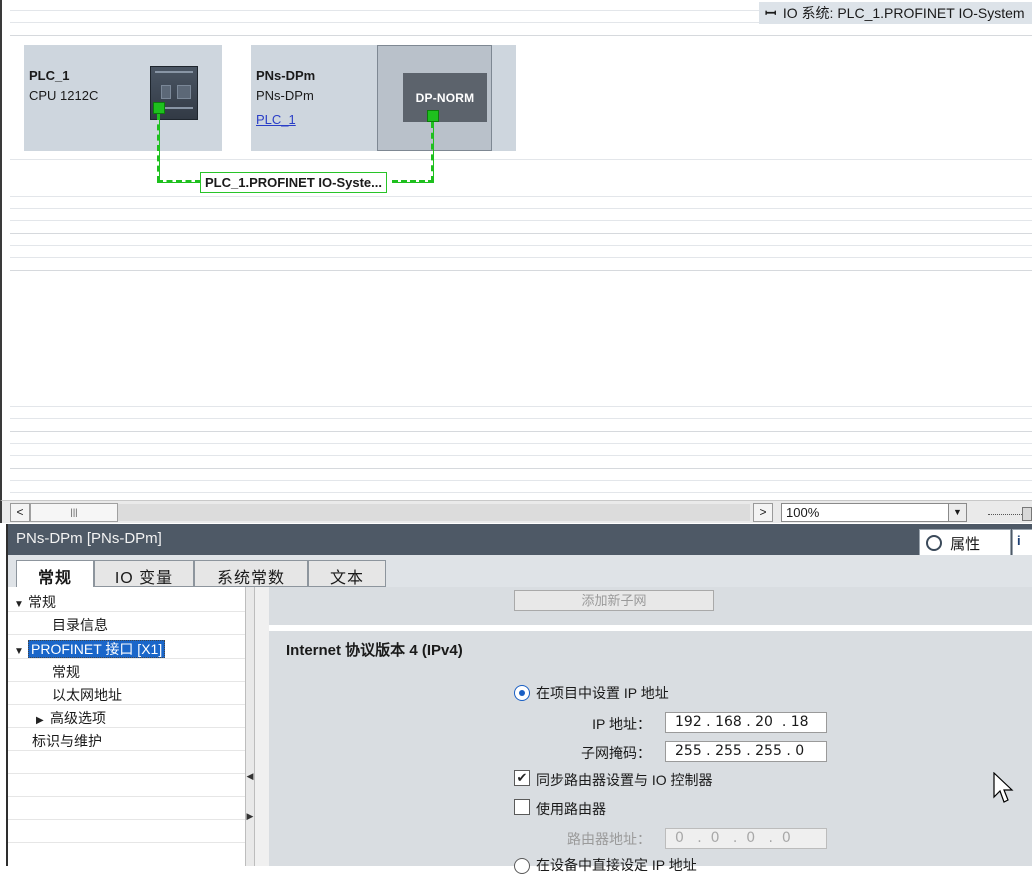 This screenshot has height=875, width=1032. What do you see at coordinates (87, 695) in the screenshot?
I see `tree-item-label: 以太网地址` at bounding box center [87, 695].